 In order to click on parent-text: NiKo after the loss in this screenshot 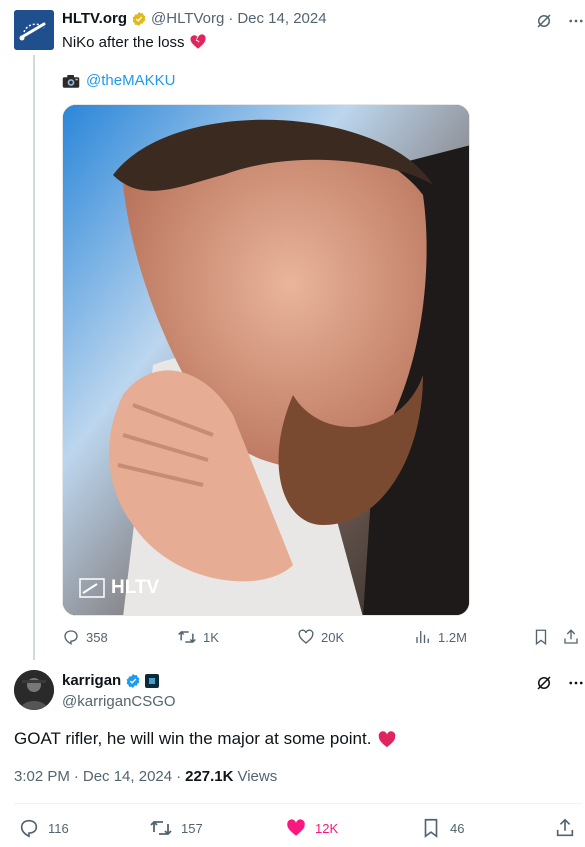, I will do `click(134, 42)`.